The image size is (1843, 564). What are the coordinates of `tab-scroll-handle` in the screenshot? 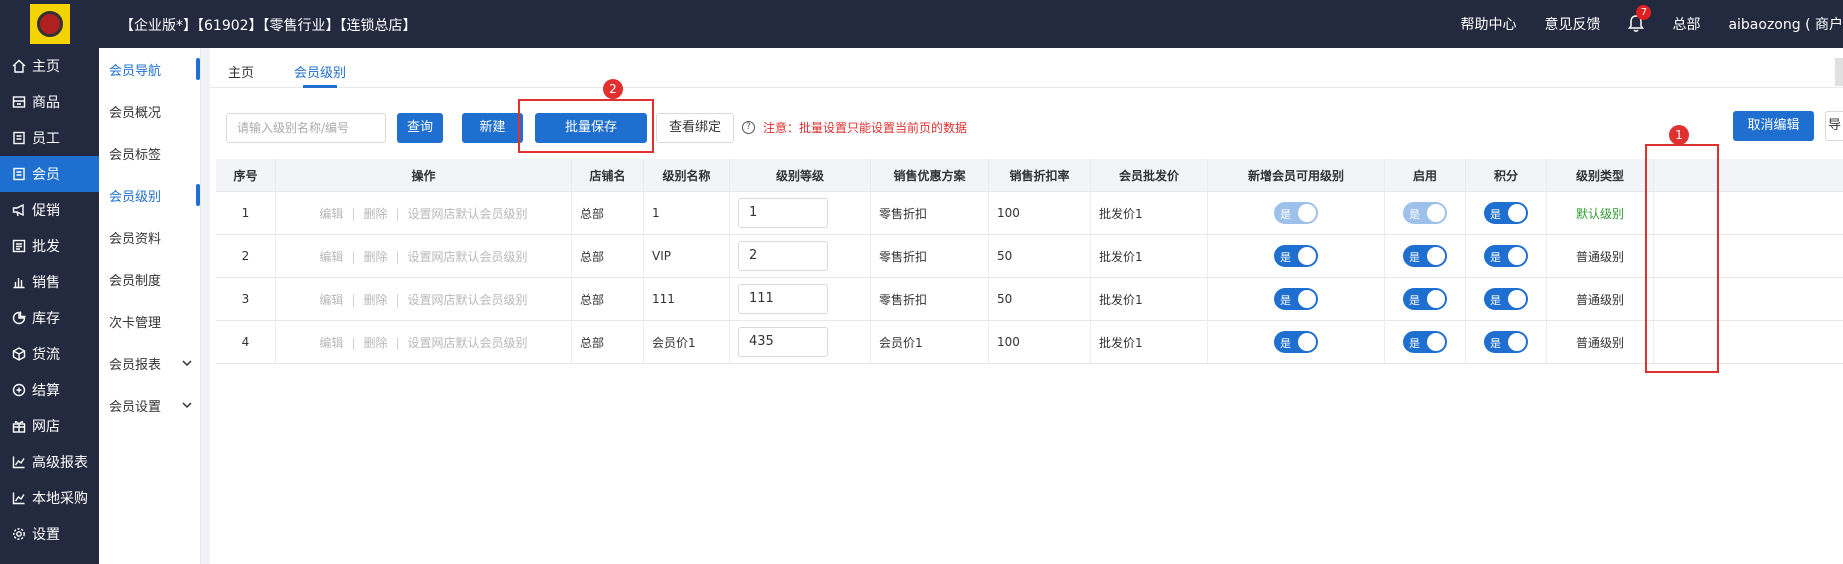 It's located at (1839, 72).